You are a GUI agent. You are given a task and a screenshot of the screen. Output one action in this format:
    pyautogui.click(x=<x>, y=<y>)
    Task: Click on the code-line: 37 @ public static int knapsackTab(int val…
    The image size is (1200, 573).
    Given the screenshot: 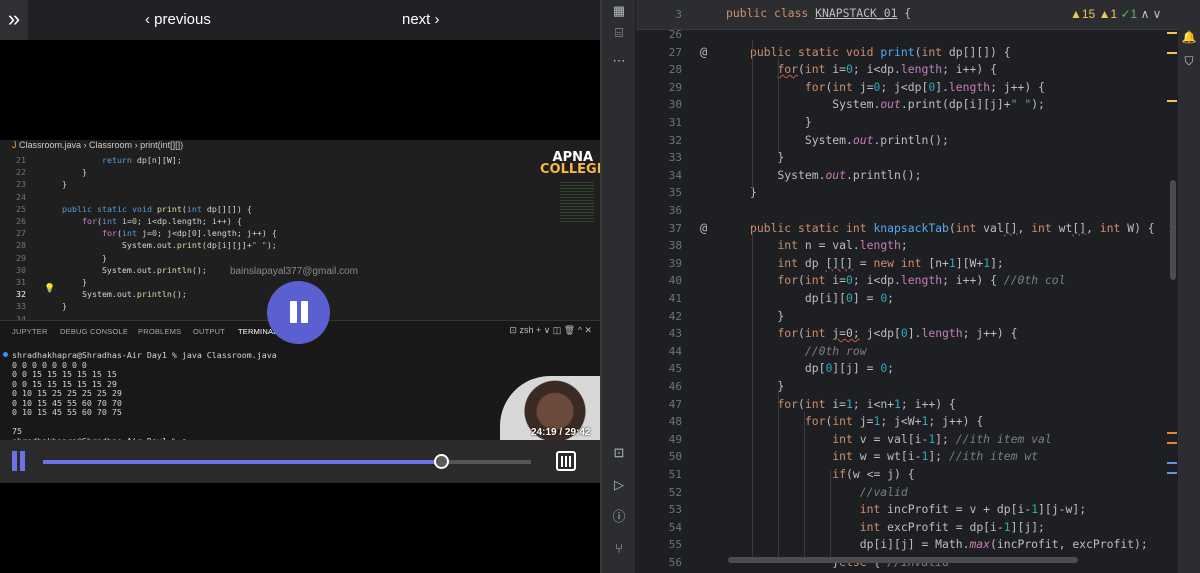 What is the action you would take?
    pyautogui.click(x=918, y=229)
    